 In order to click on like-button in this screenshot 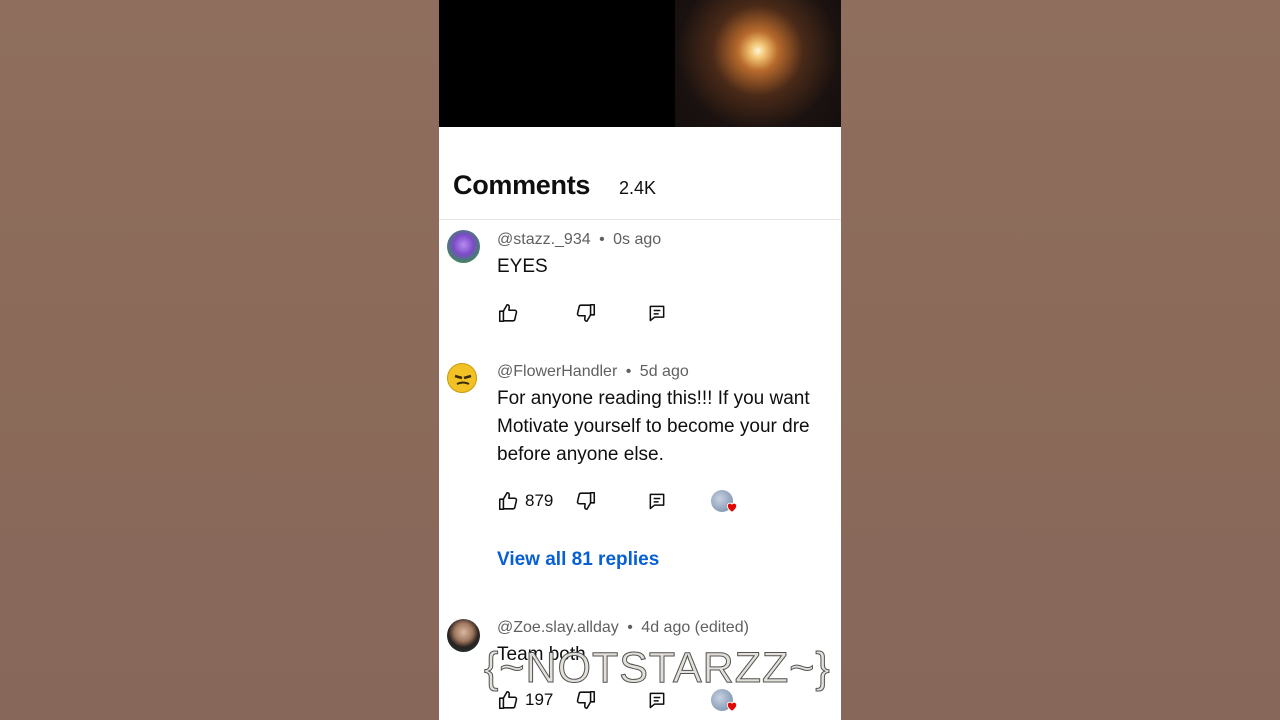, I will do `click(508, 313)`.